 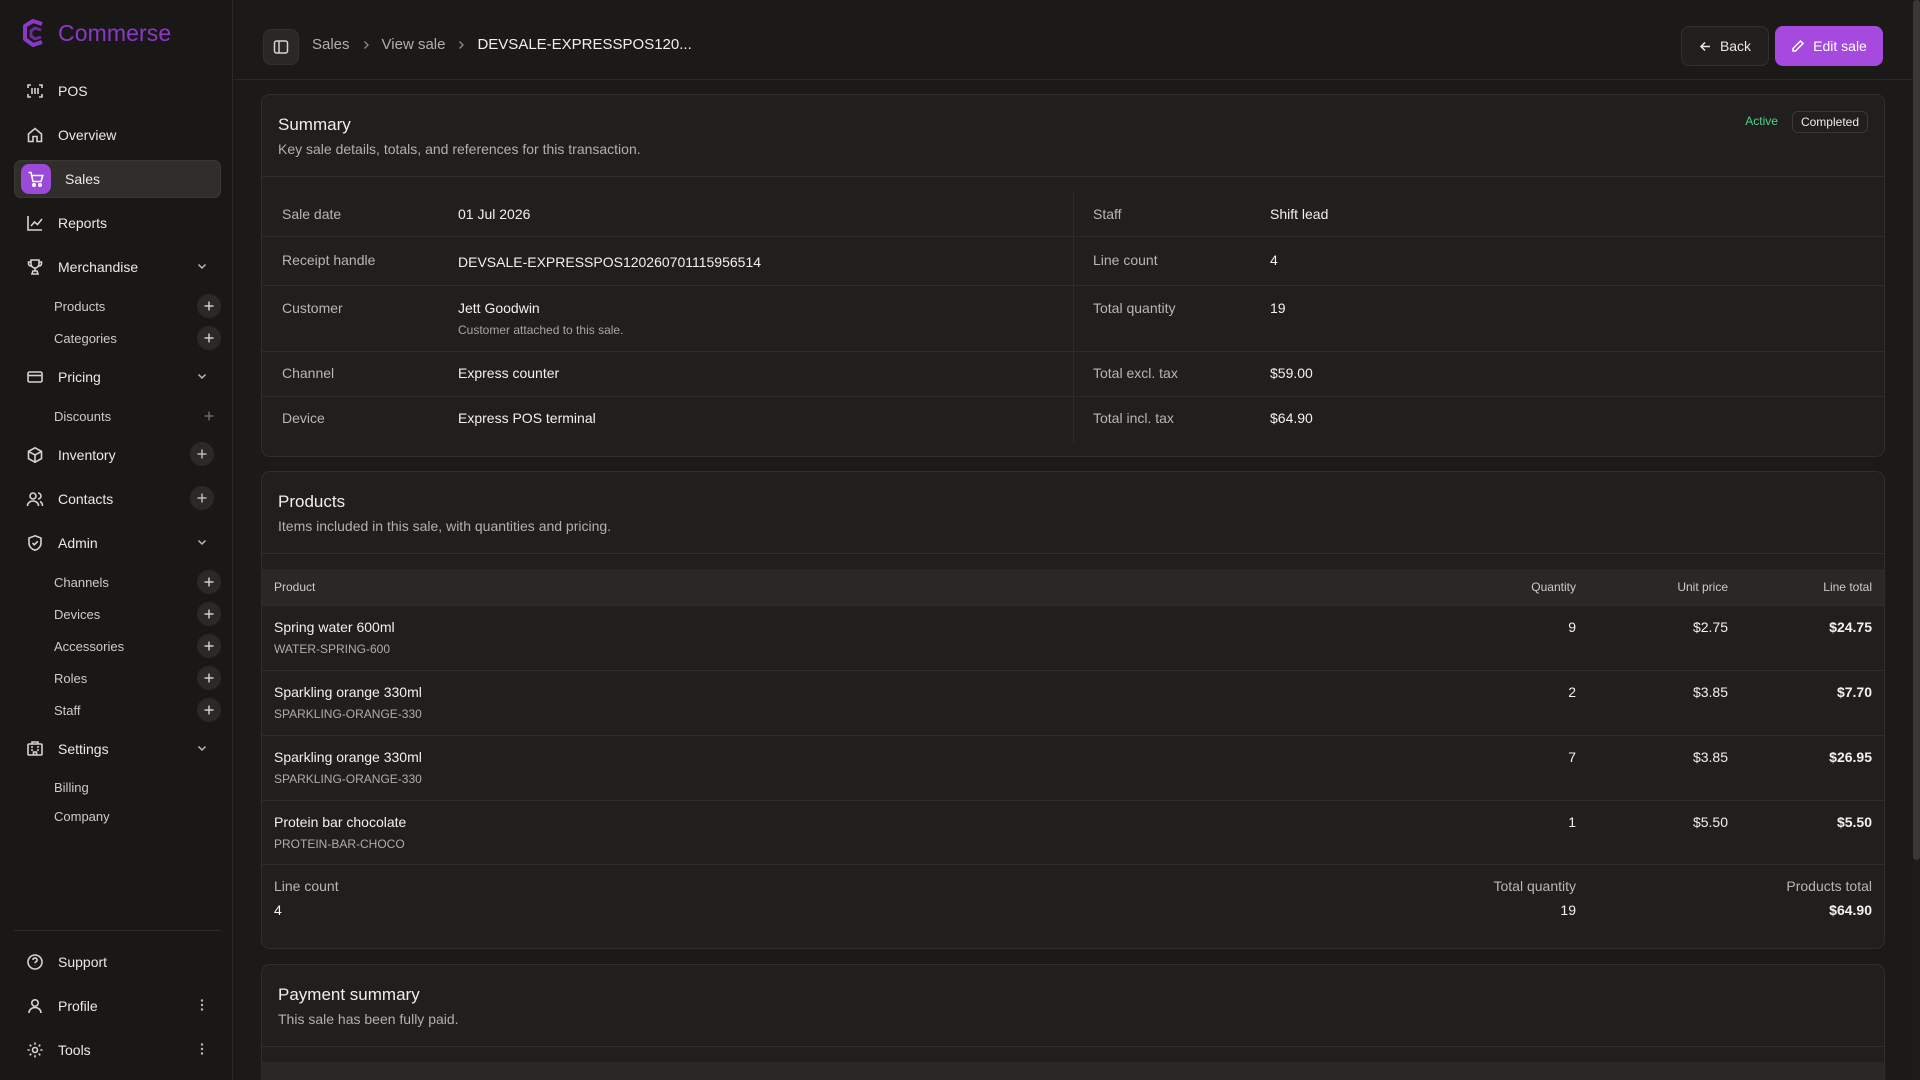 I want to click on arrow-left-icon, so click(x=1705, y=46).